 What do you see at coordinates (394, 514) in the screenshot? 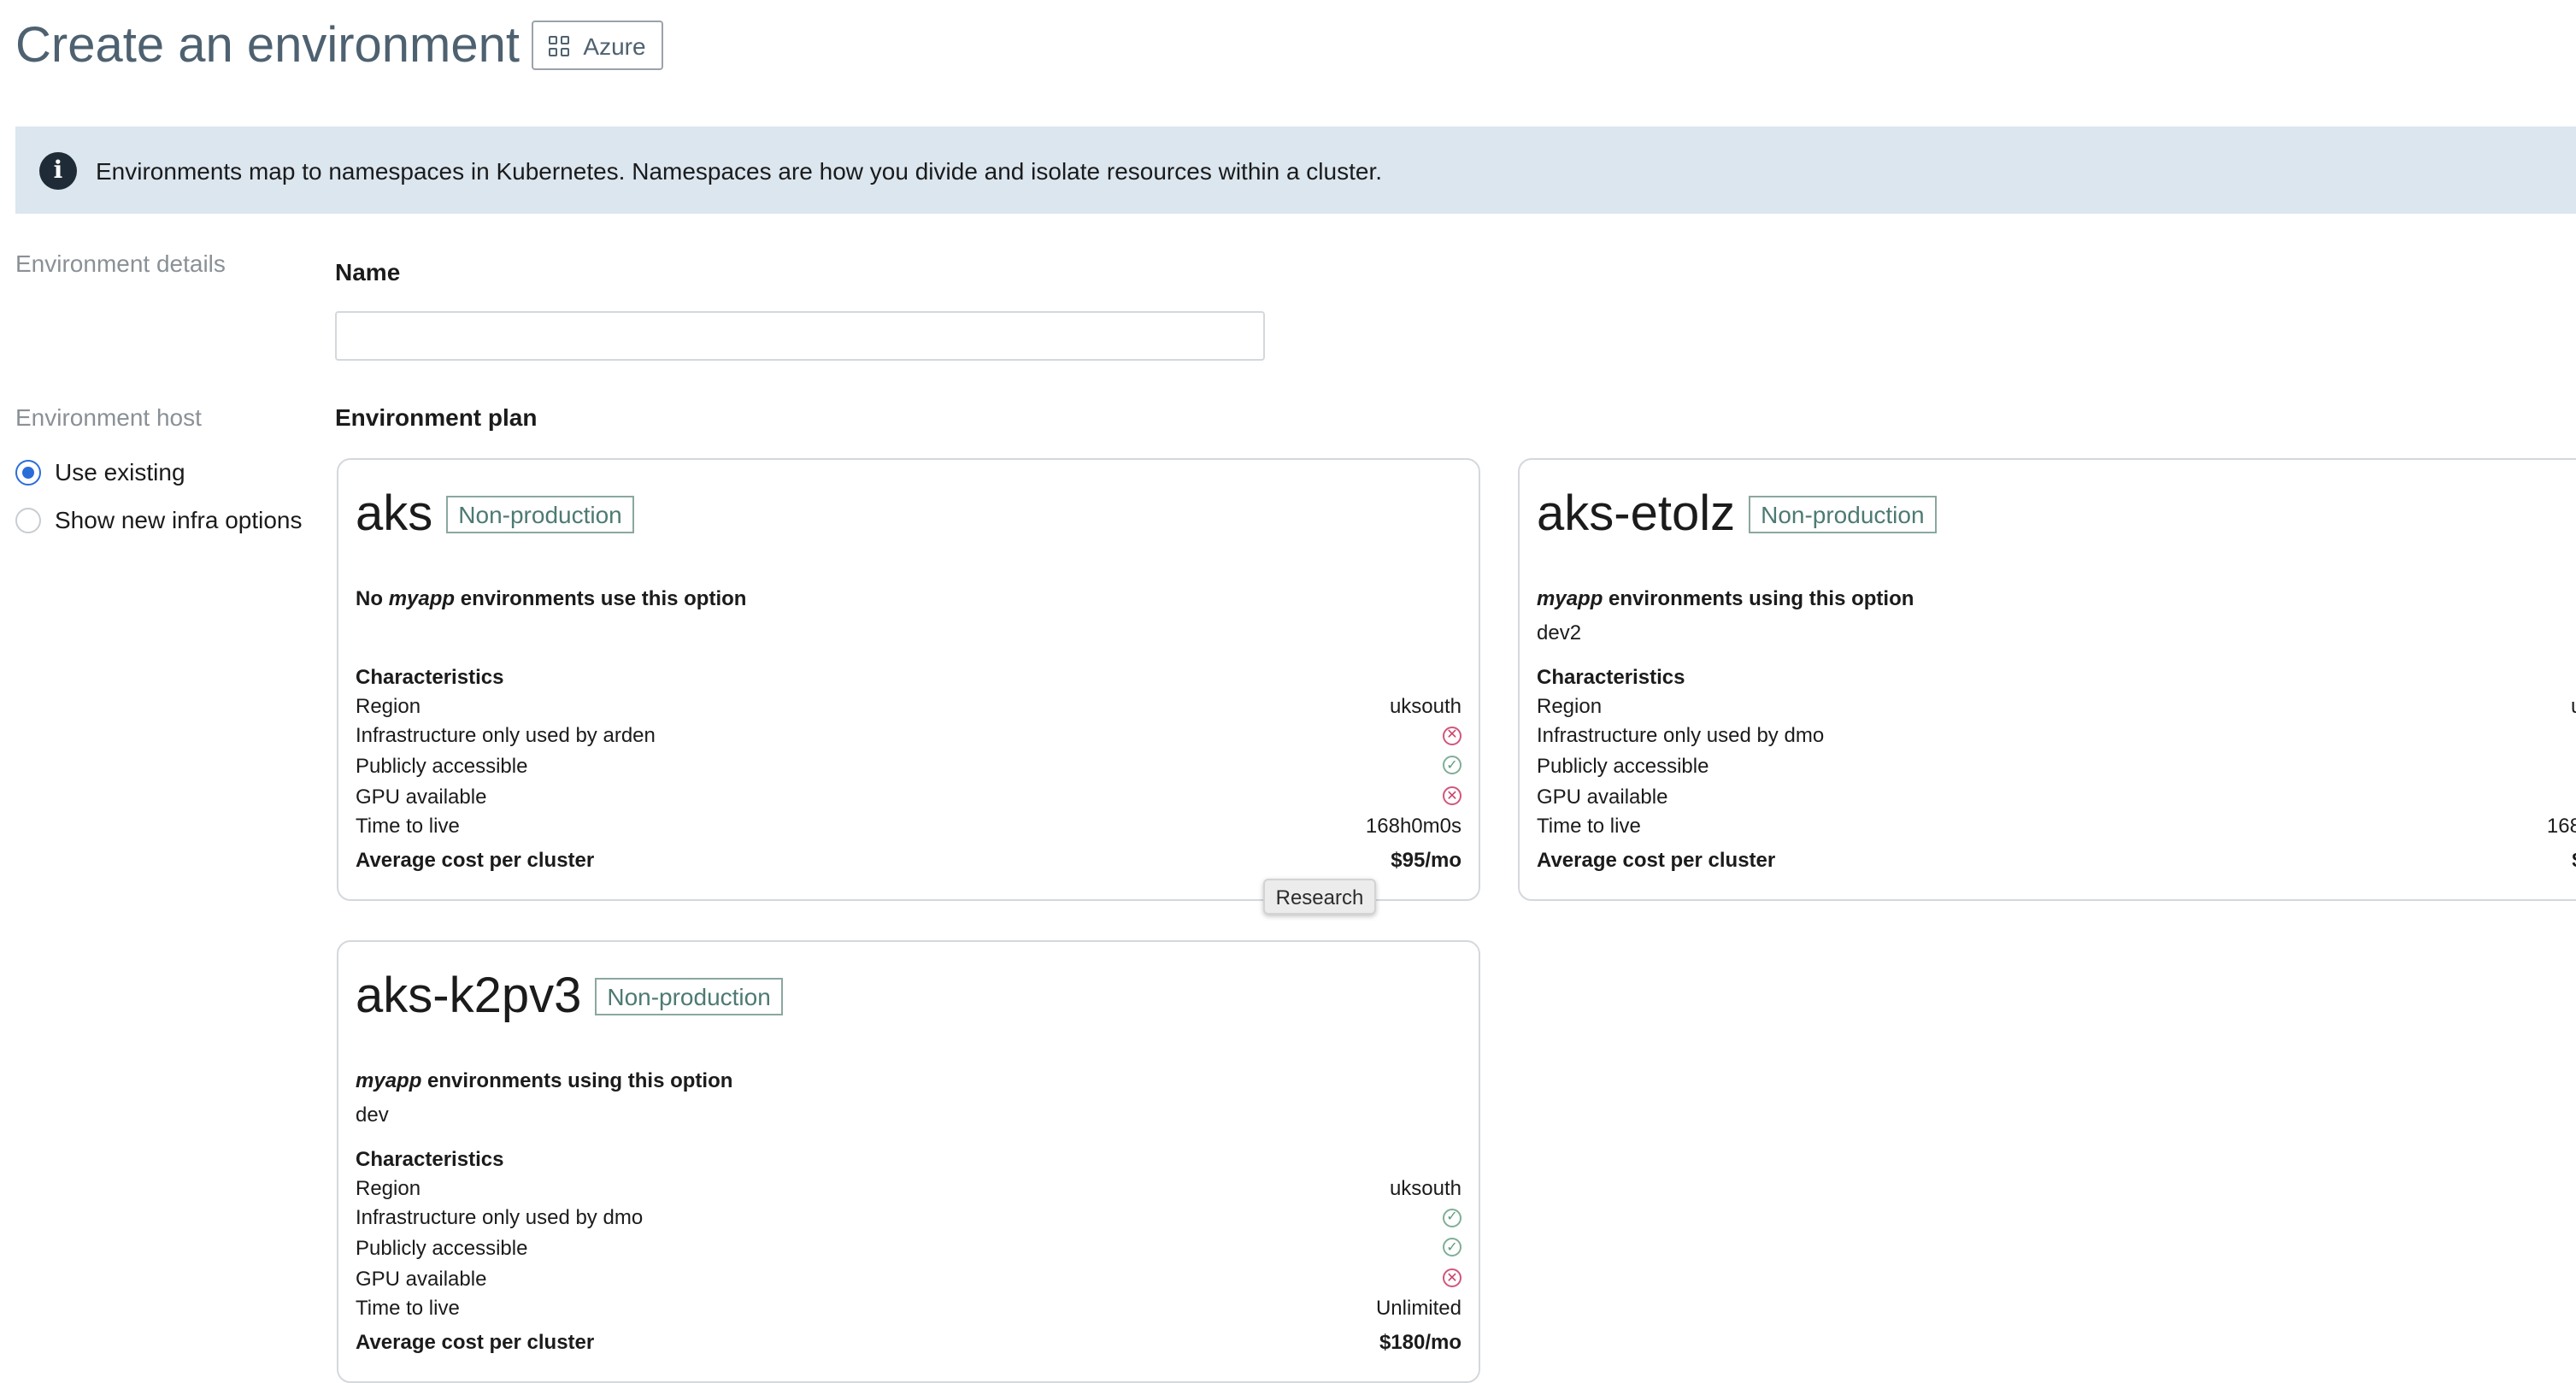
I see `plan-name: aks` at bounding box center [394, 514].